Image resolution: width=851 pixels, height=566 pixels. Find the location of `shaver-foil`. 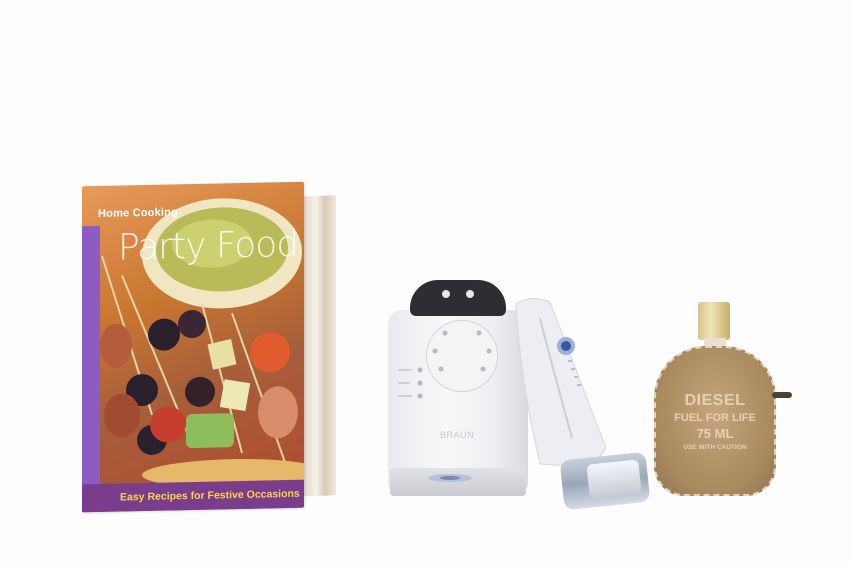

shaver-foil is located at coordinates (614, 479).